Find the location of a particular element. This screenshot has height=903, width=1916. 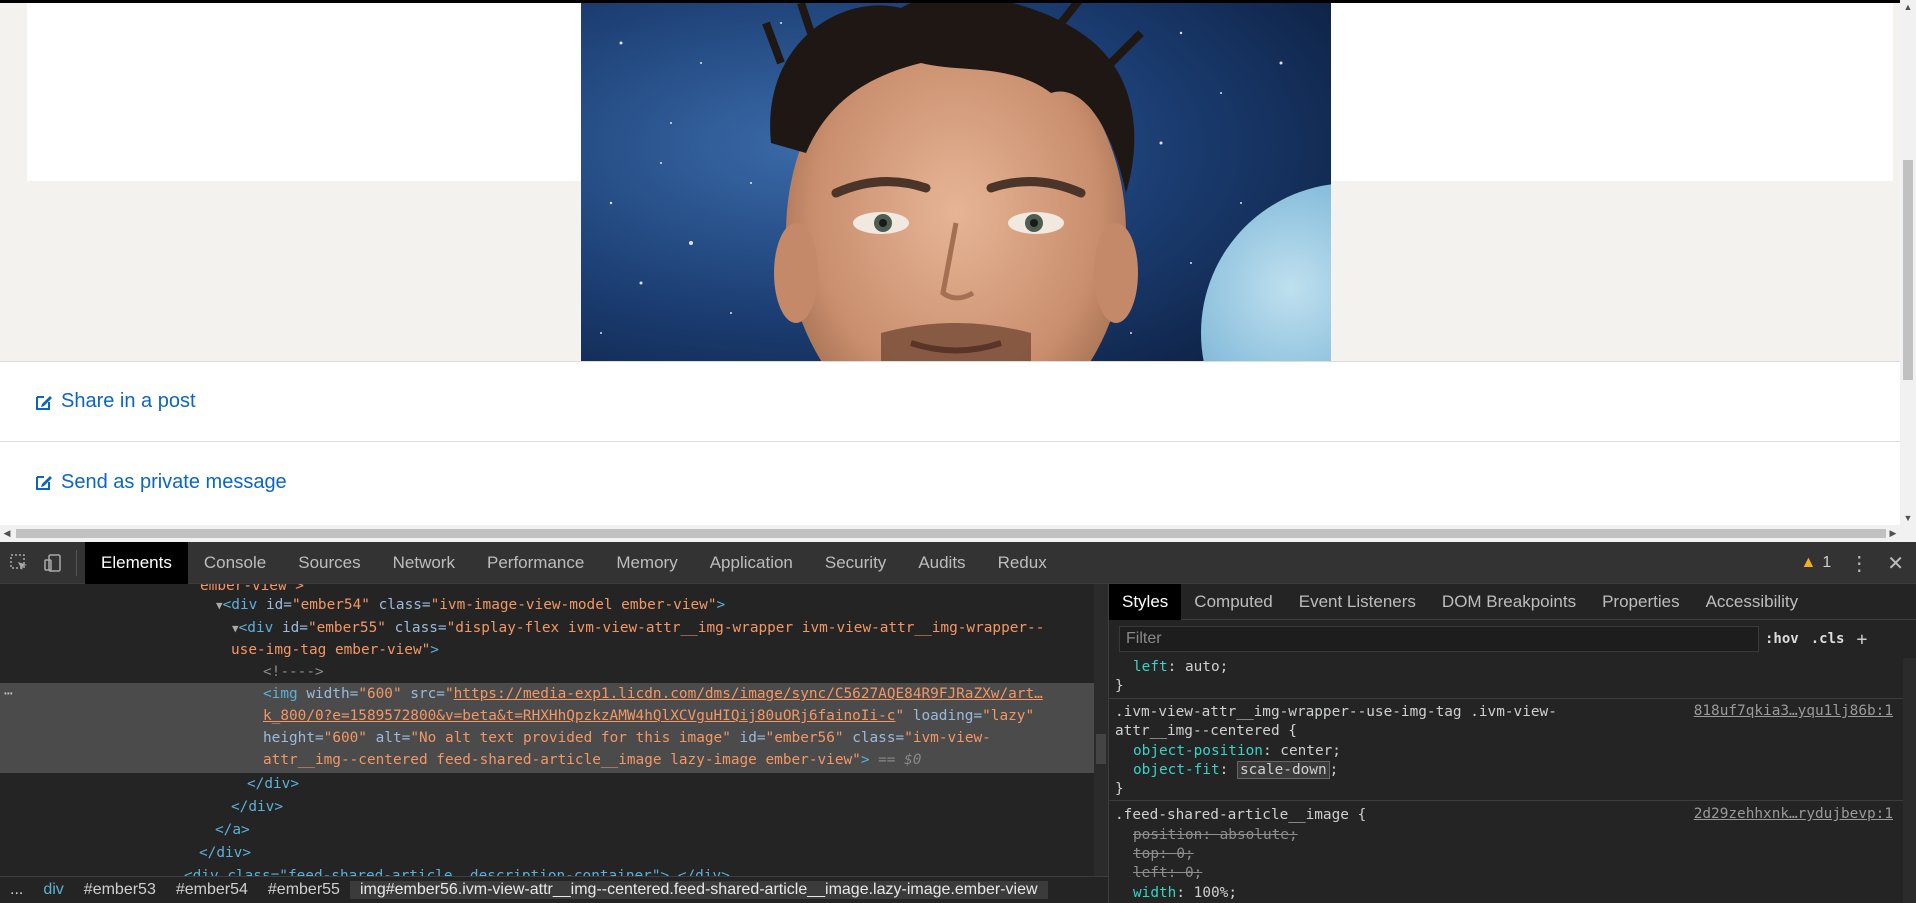

scroll-up-arrow-icon: ▲ is located at coordinates (1908, 7).